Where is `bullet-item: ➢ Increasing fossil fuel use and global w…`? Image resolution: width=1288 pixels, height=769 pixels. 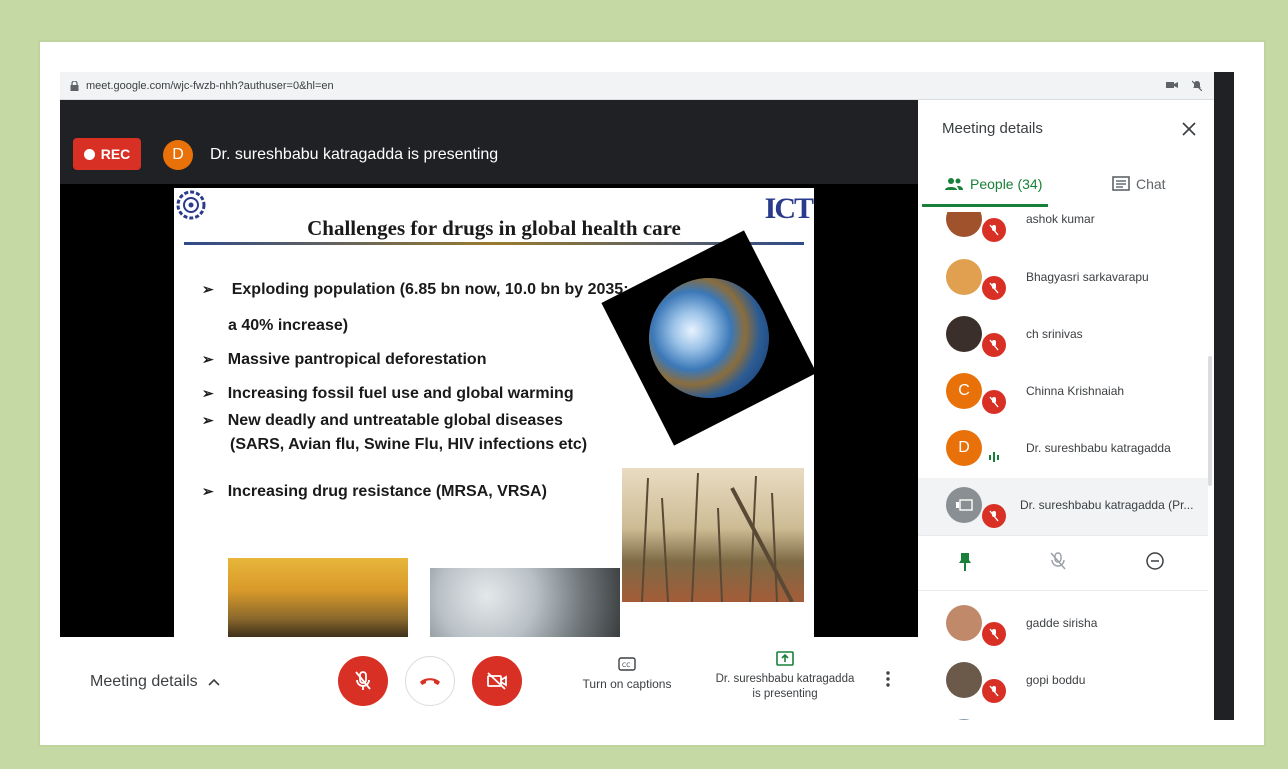
bullet-item: ➢ Increasing fossil fuel use and global w… is located at coordinates (388, 393).